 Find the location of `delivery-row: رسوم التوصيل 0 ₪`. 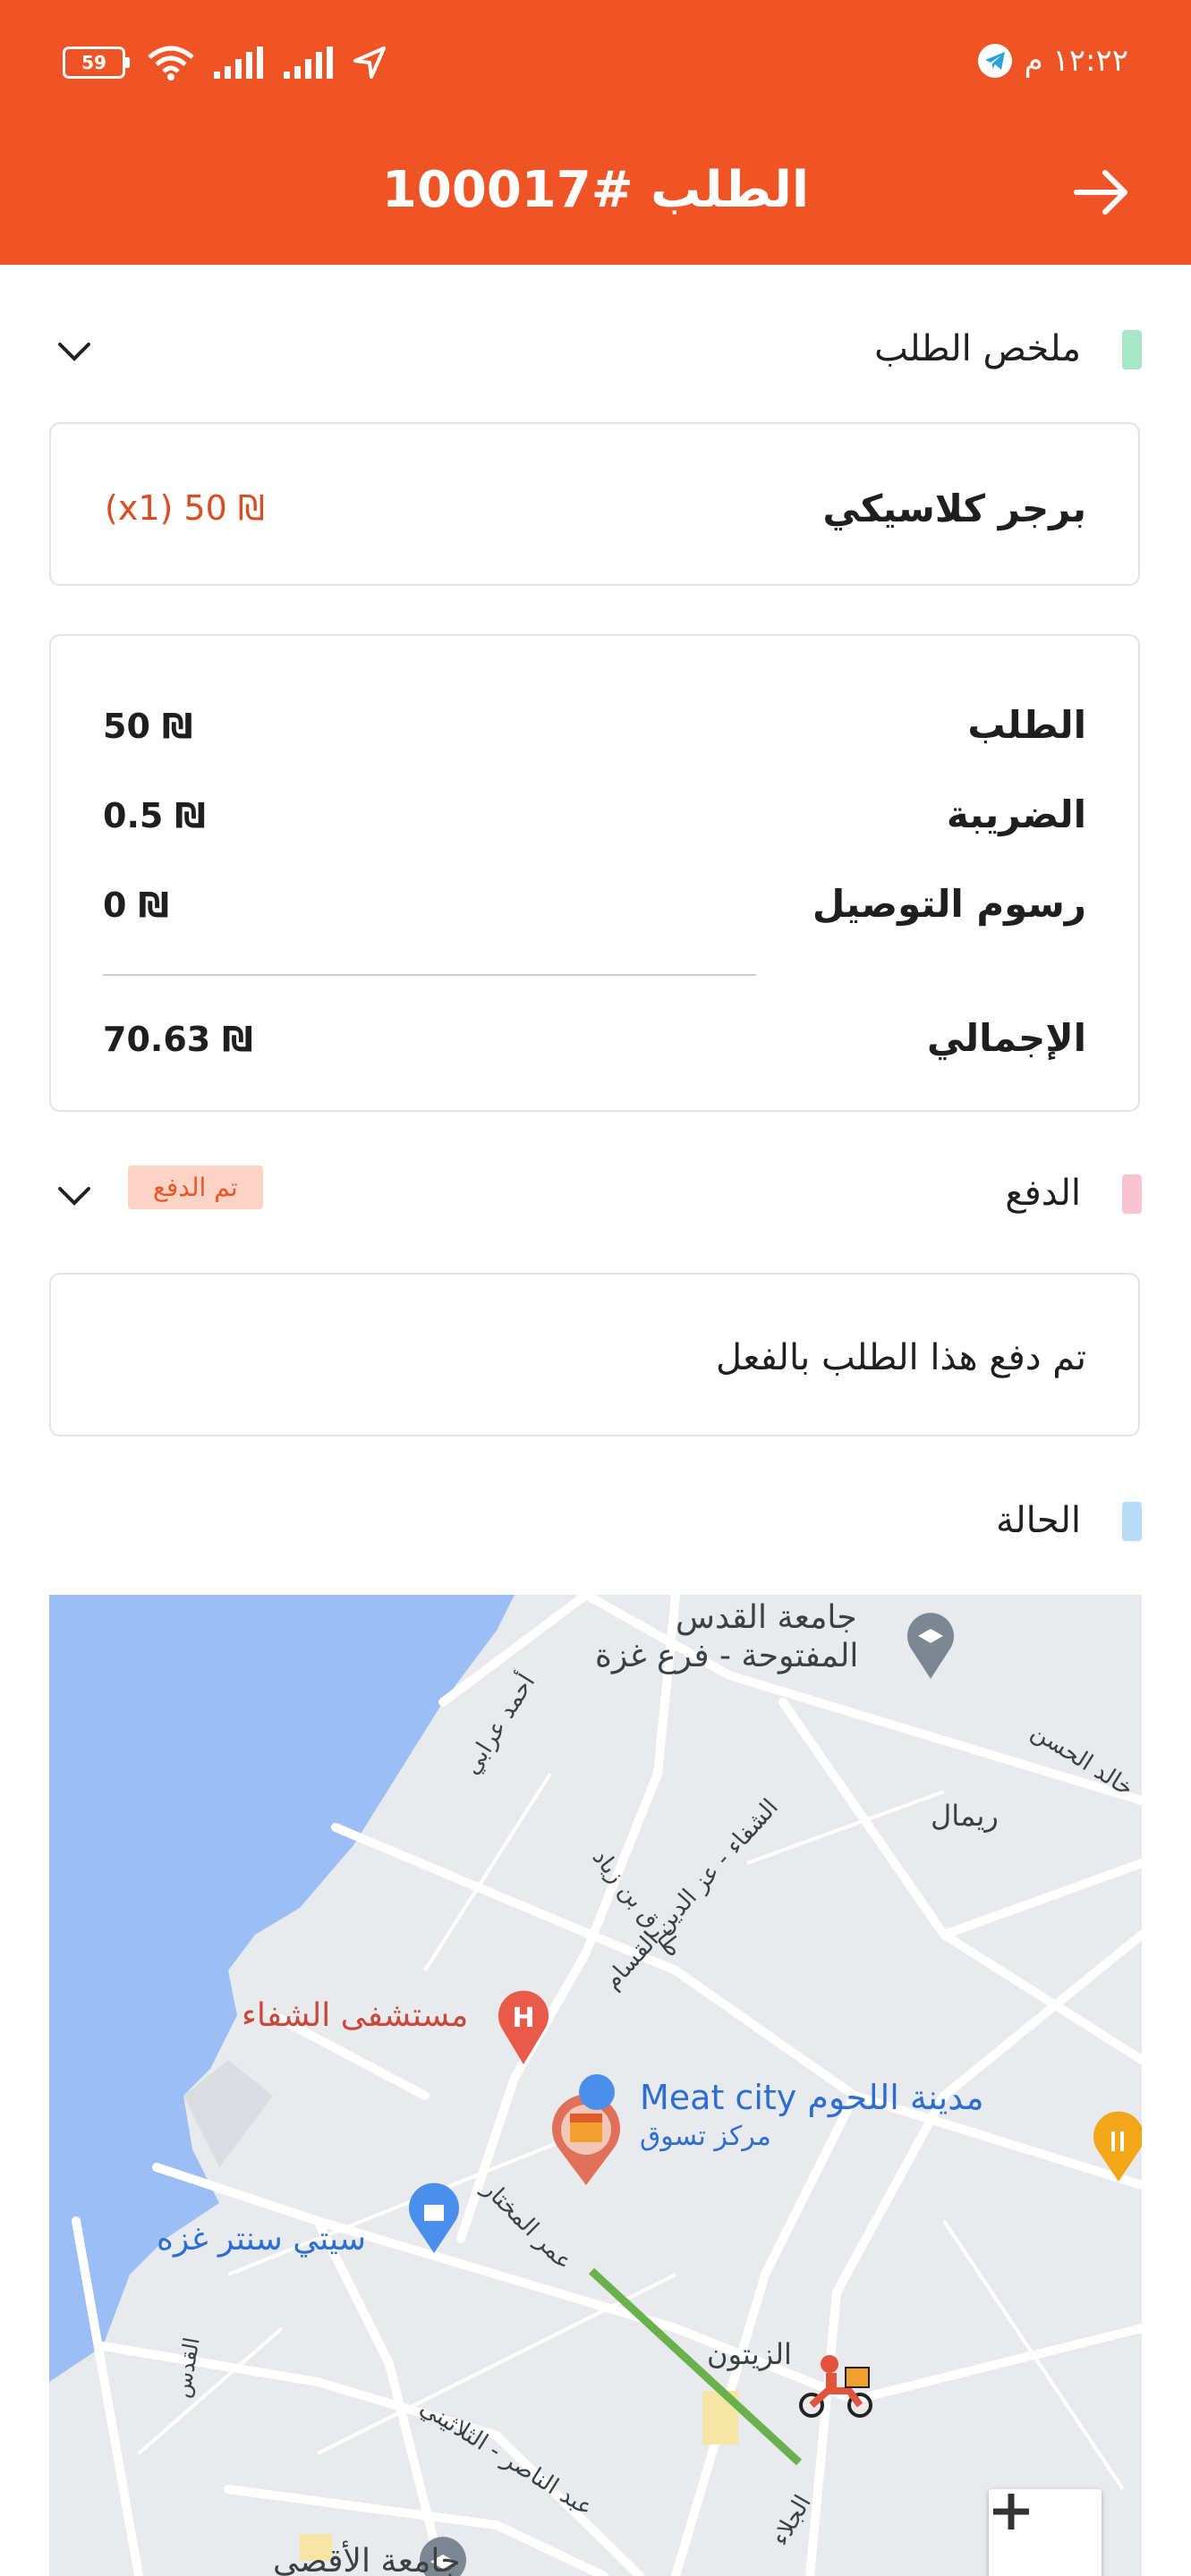

delivery-row: رسوم التوصيل 0 ₪ is located at coordinates (594, 913).